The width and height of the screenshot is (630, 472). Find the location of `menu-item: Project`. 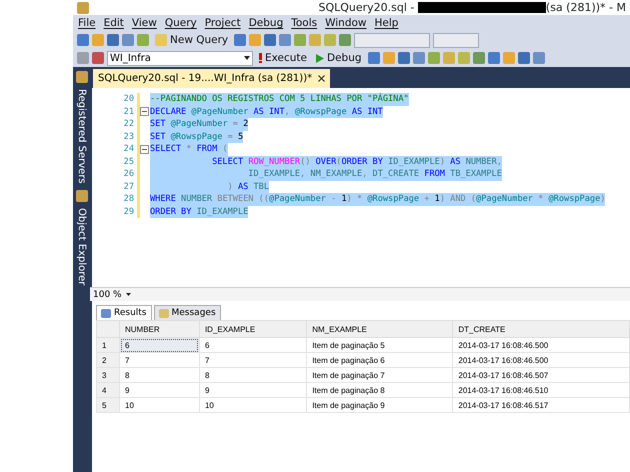

menu-item: Project is located at coordinates (223, 23).